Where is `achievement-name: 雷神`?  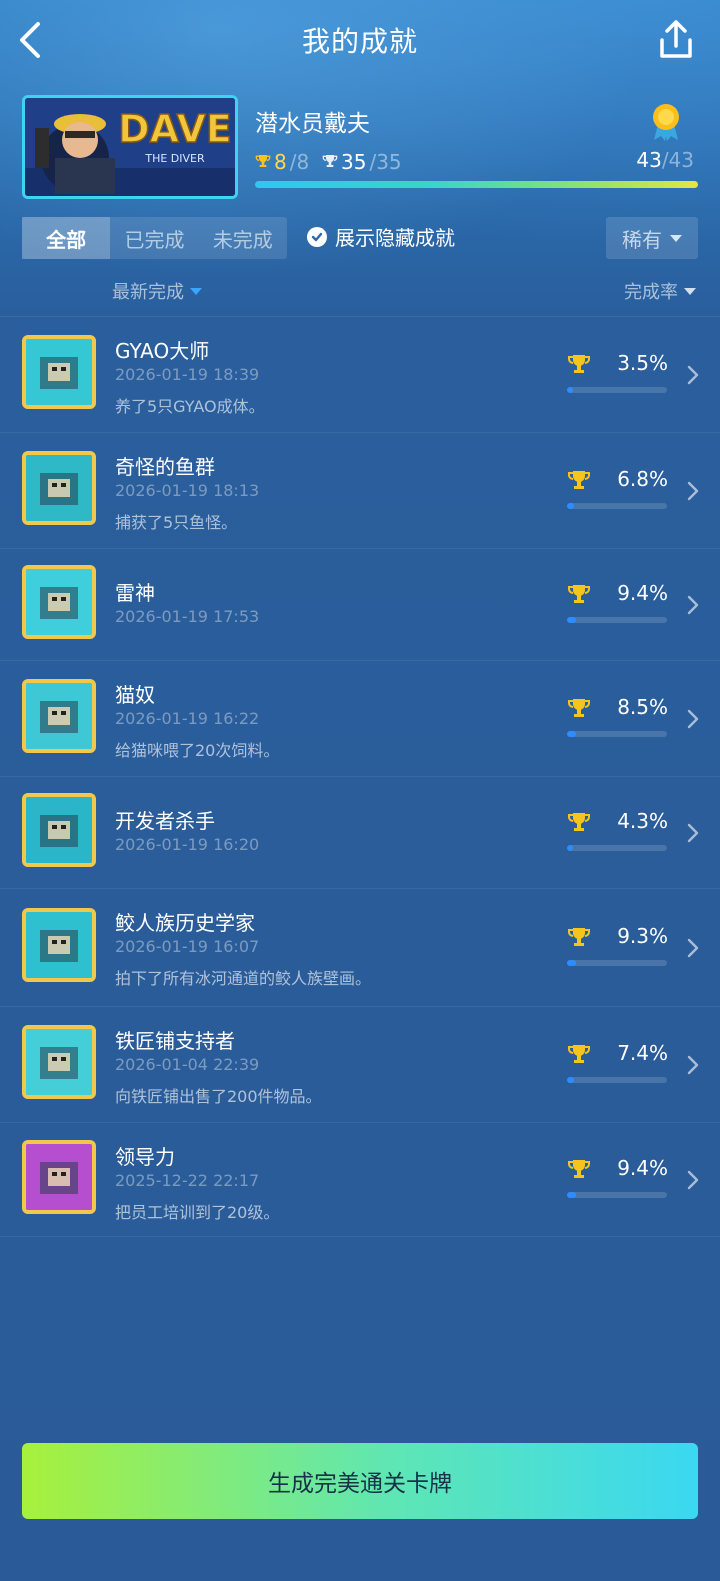
achievement-name: 雷神 is located at coordinates (135, 593).